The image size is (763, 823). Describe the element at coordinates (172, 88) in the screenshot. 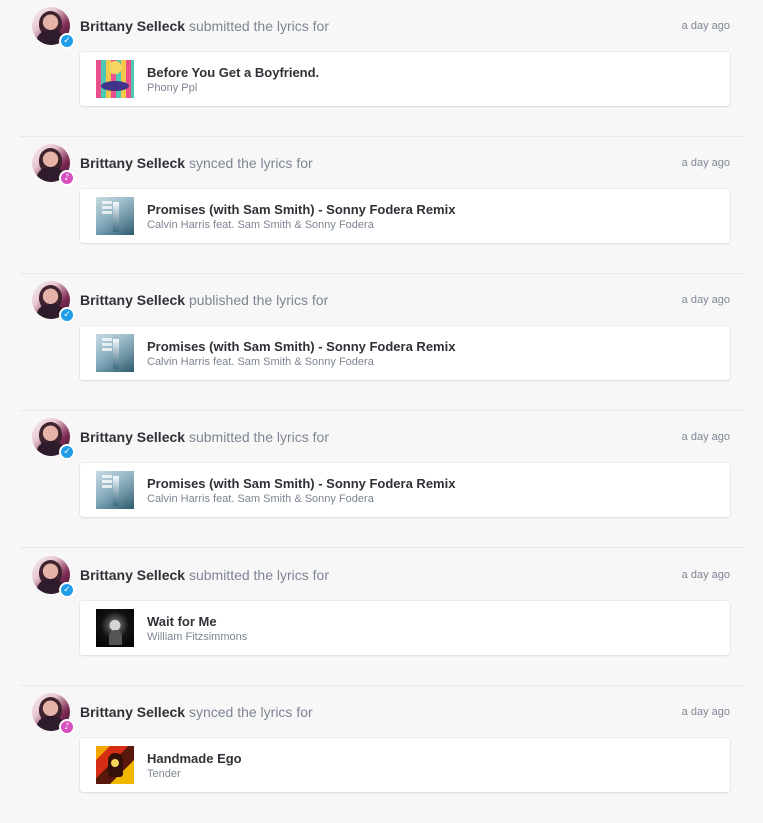

I see `song-artist-link: Phony Ppl` at that location.